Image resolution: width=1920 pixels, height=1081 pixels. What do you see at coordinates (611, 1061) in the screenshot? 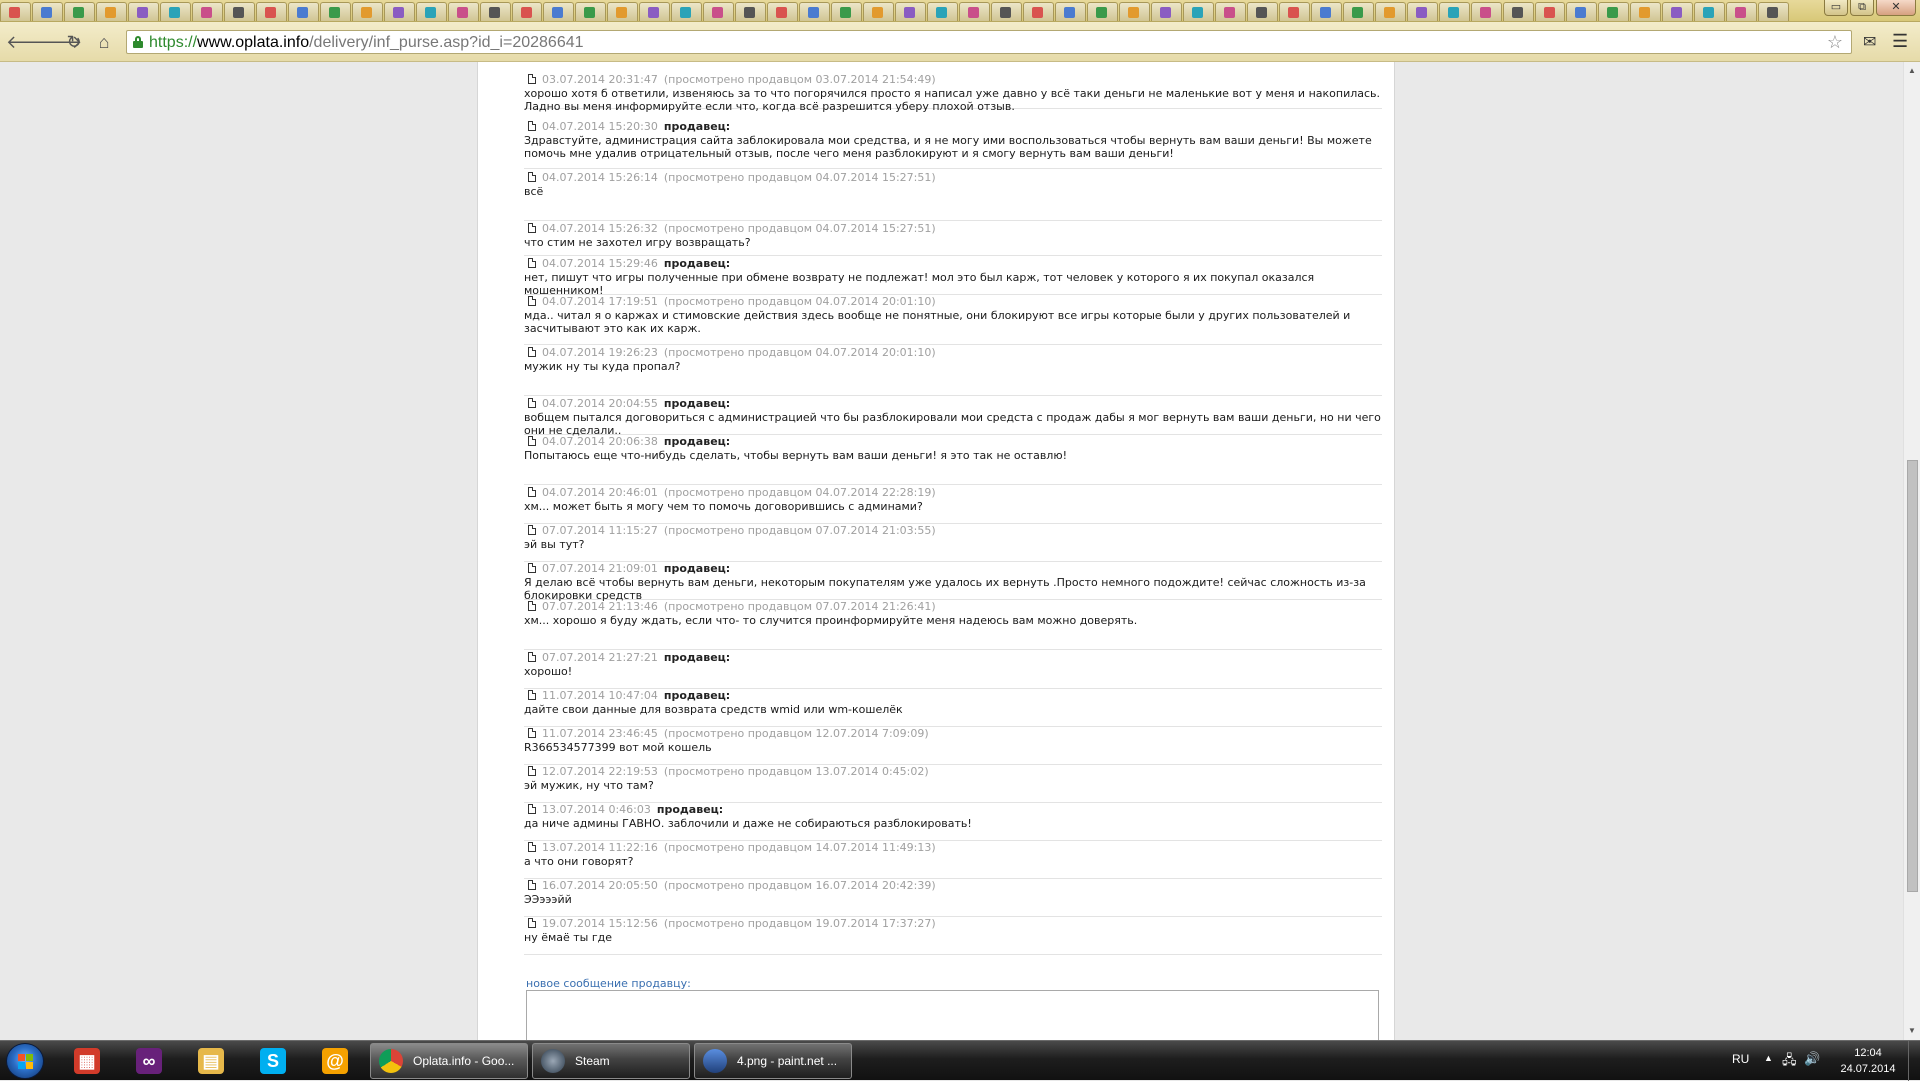
I see `taskbar-task-steam: Steam` at bounding box center [611, 1061].